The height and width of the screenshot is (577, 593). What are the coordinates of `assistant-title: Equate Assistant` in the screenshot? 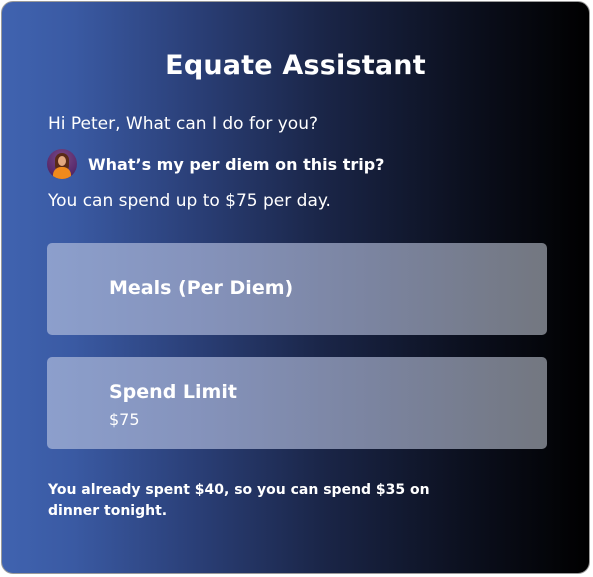 It's located at (295, 65).